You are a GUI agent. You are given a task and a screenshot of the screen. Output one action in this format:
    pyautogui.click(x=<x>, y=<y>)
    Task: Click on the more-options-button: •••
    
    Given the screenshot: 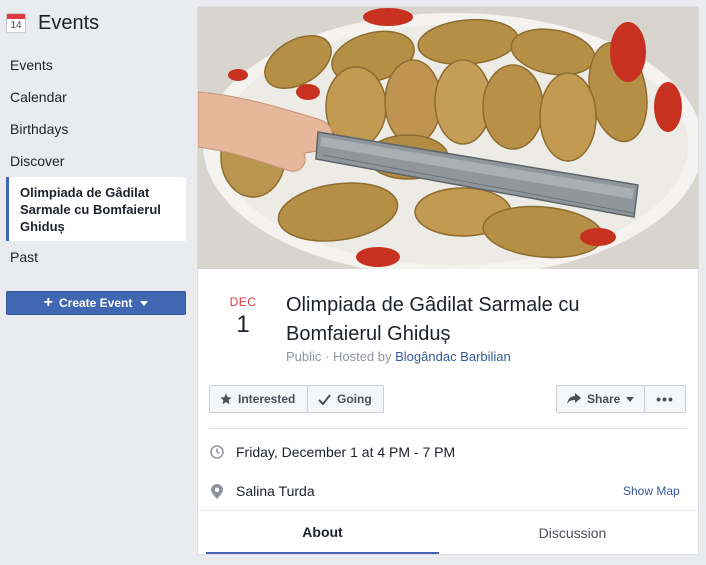 What is the action you would take?
    pyautogui.click(x=665, y=399)
    